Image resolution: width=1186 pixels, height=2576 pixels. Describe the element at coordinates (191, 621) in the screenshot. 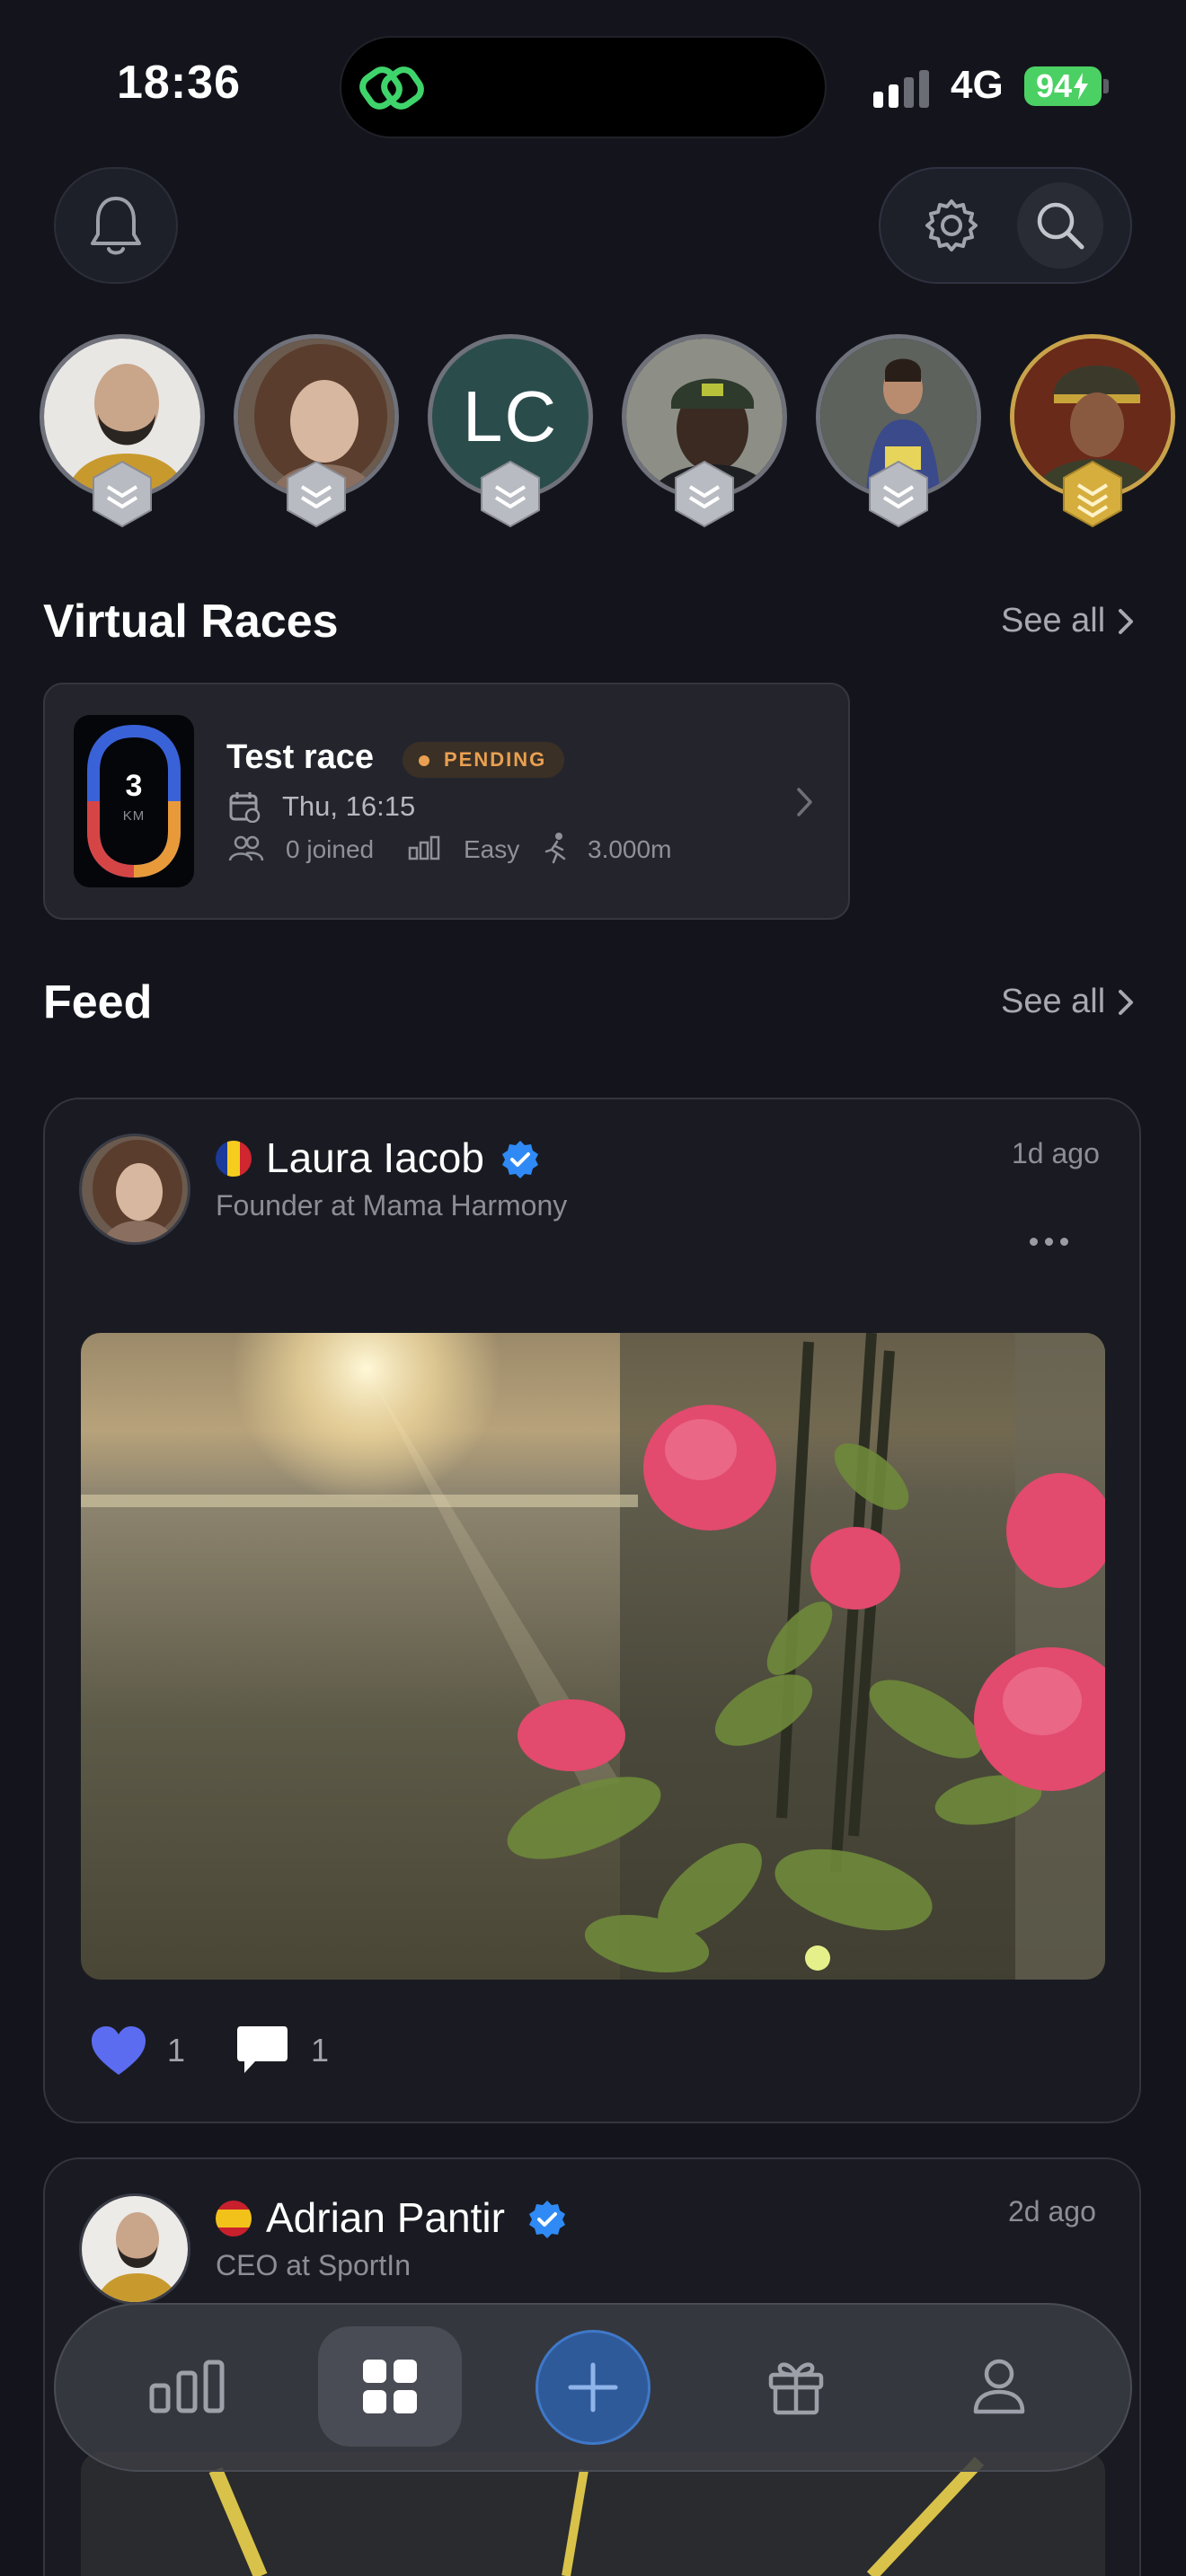

I see `virtual-races-title: Virtual Races` at that location.